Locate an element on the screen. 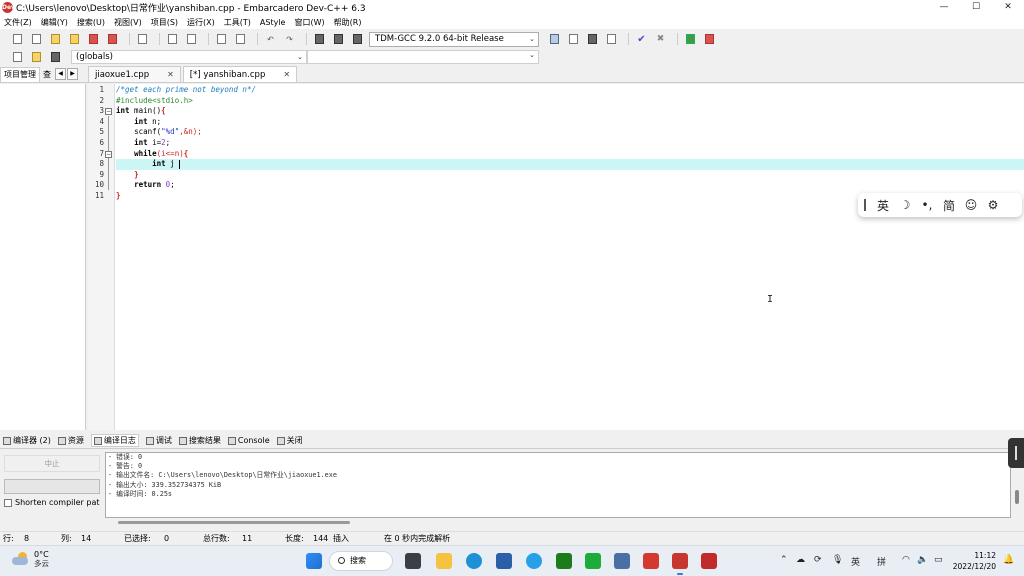 The height and width of the screenshot is (576, 1024). file-explorer-icon is located at coordinates (444, 561).